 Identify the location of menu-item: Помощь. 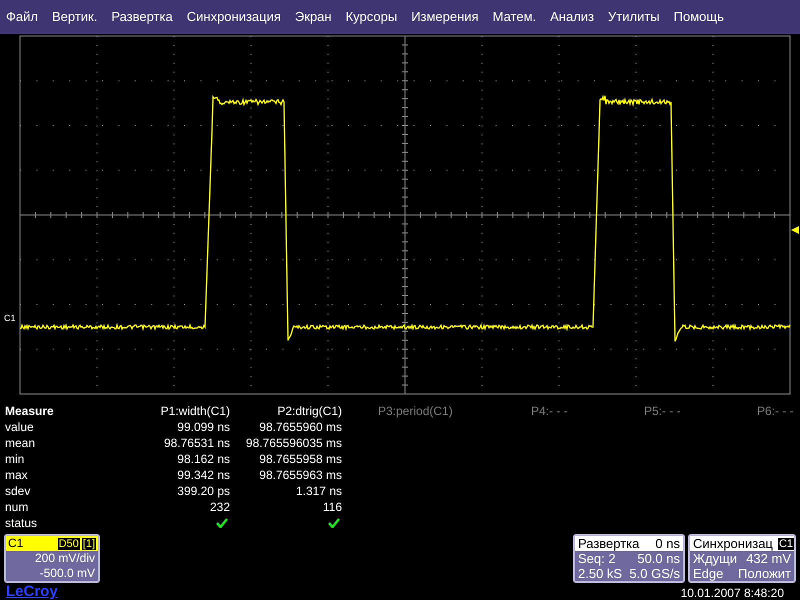
(699, 17).